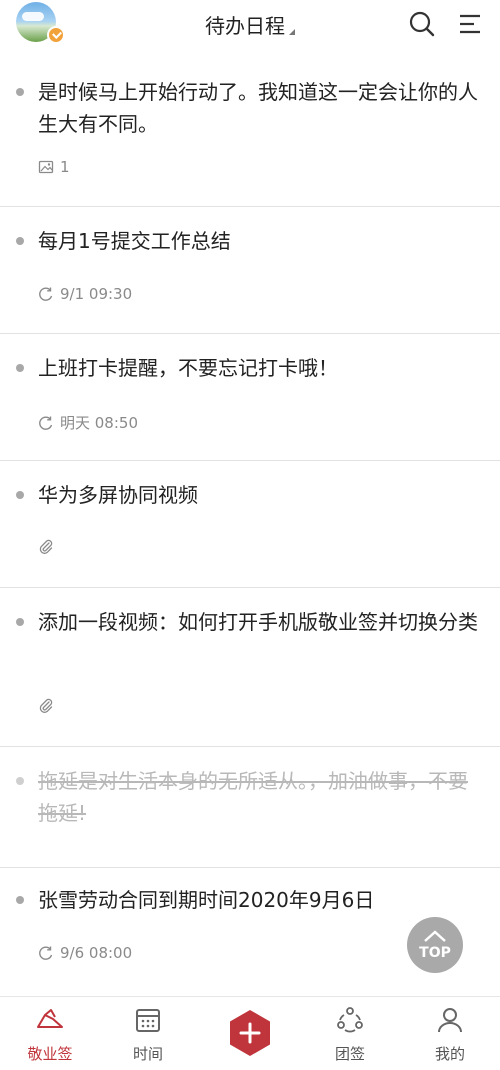 The image size is (500, 1070). Describe the element at coordinates (245, 26) in the screenshot. I see `page-title: 待办日程` at that location.